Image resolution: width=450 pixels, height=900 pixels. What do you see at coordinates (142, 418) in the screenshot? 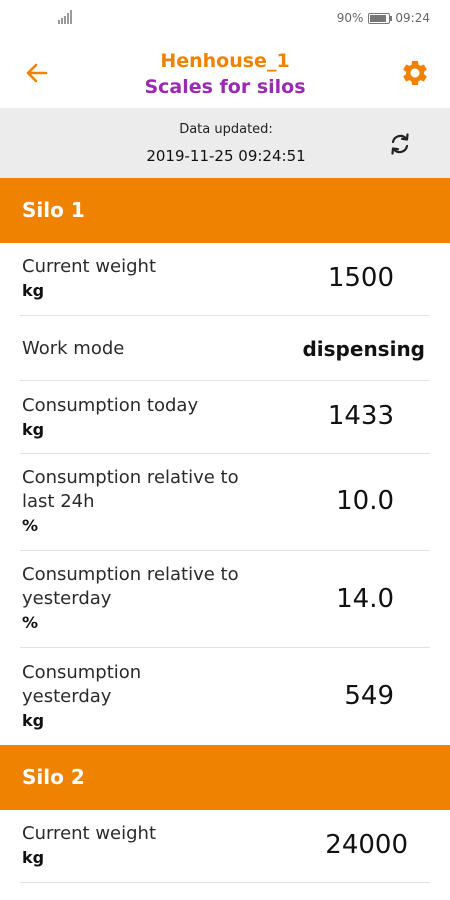
I see `row-label: Consumption today kg` at bounding box center [142, 418].